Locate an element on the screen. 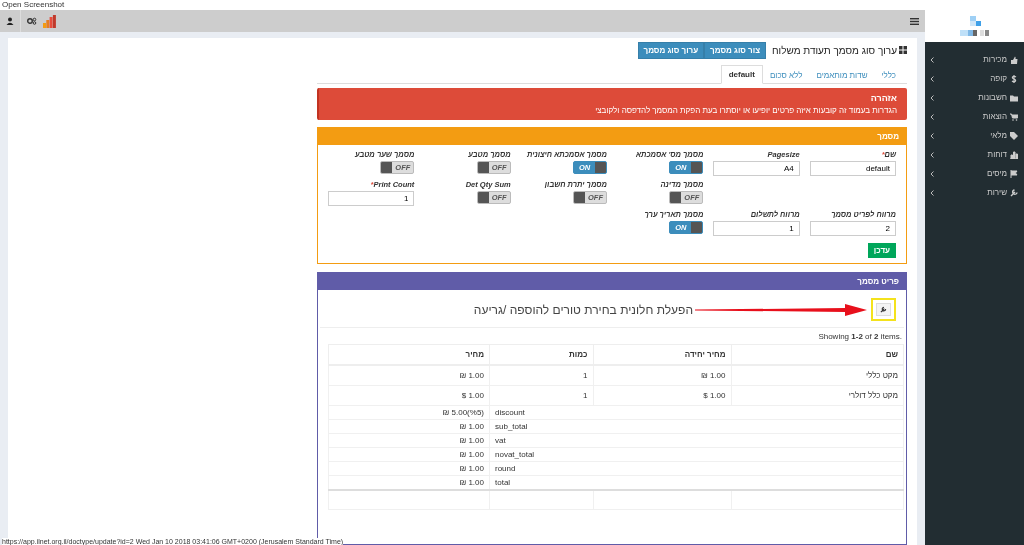  sidebar-label: הוצאות is located at coordinates (994, 116).